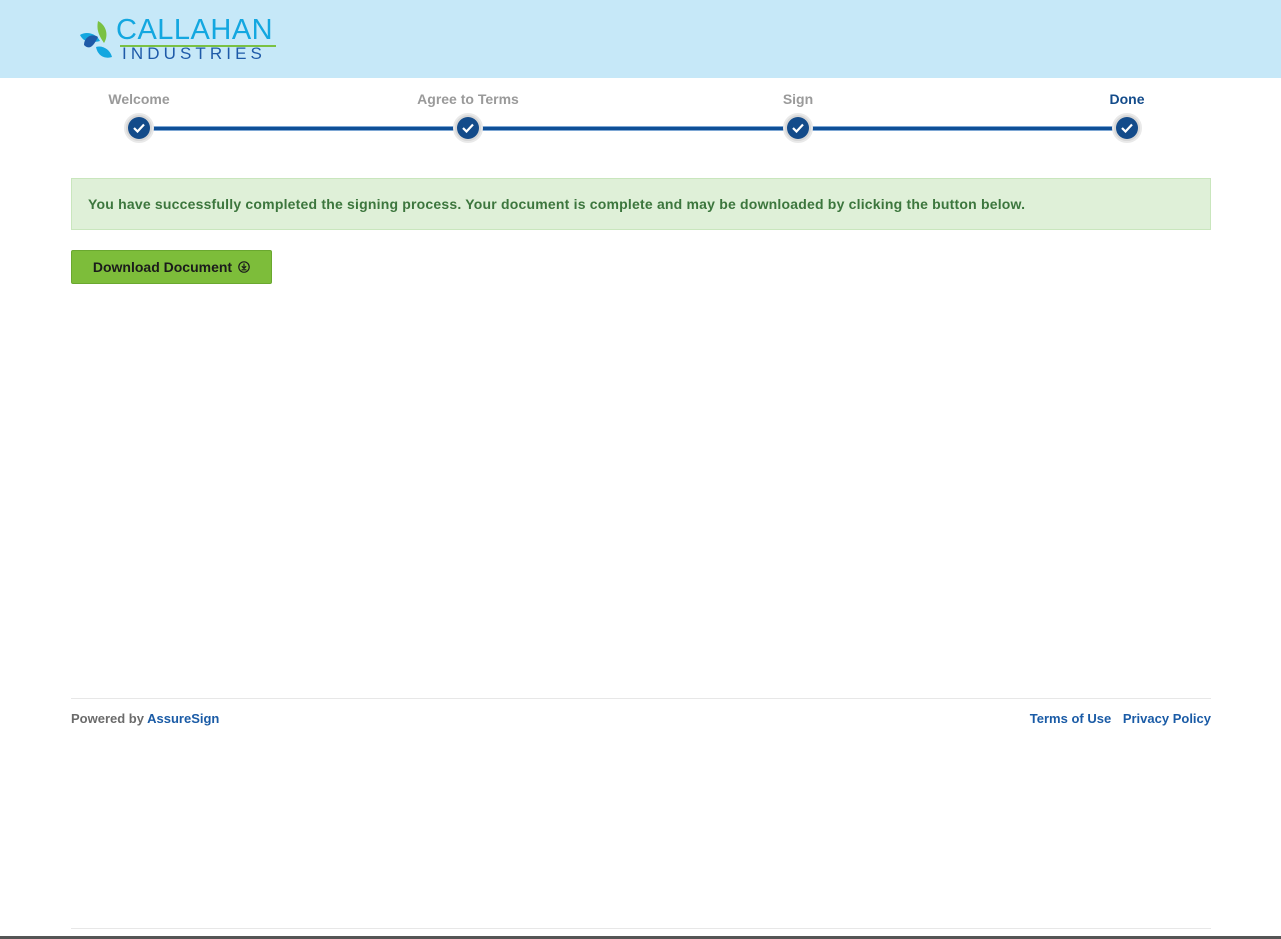 The width and height of the screenshot is (1281, 939). What do you see at coordinates (641, 698) in the screenshot?
I see `footer-divider` at bounding box center [641, 698].